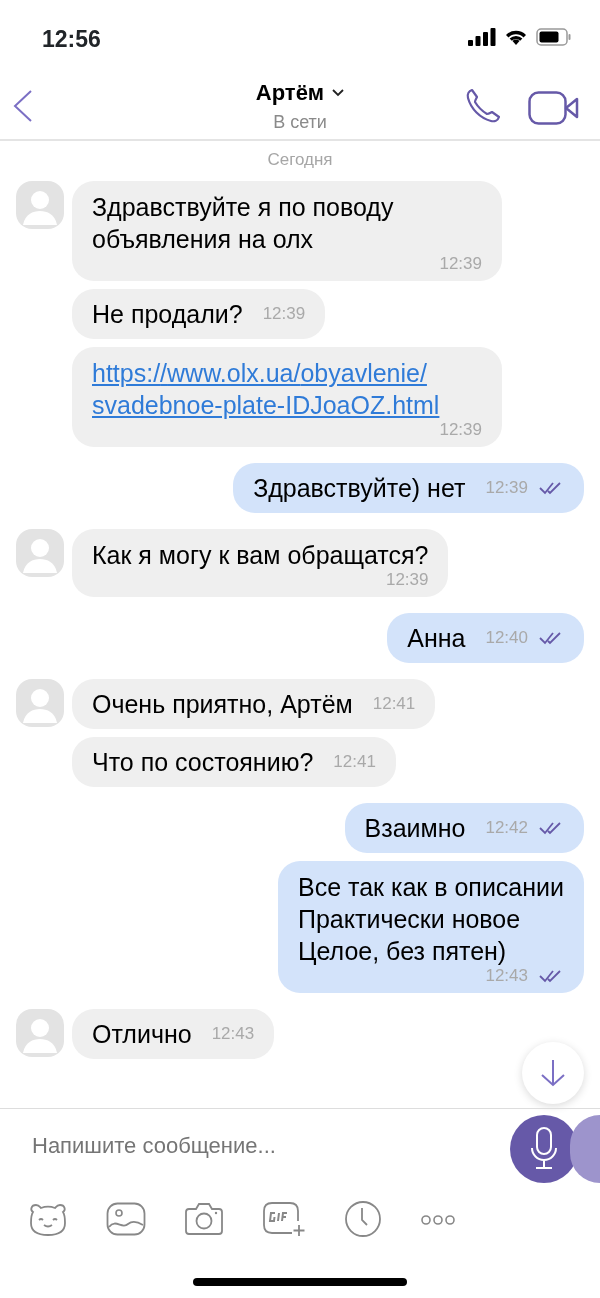  Describe the element at coordinates (142, 1034) in the screenshot. I see `message-text: Отлично` at that location.